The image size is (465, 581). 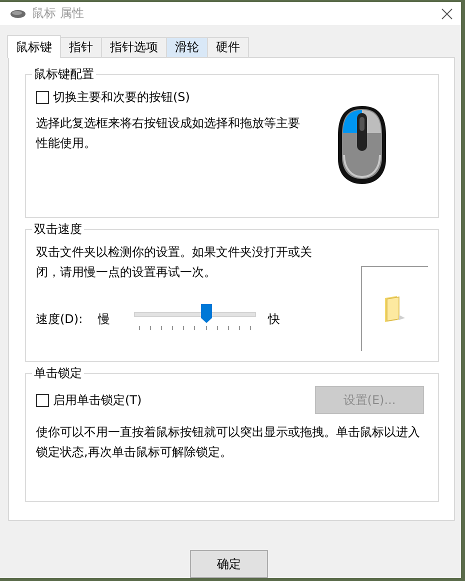 I want to click on tab: 硬件, so click(x=228, y=47).